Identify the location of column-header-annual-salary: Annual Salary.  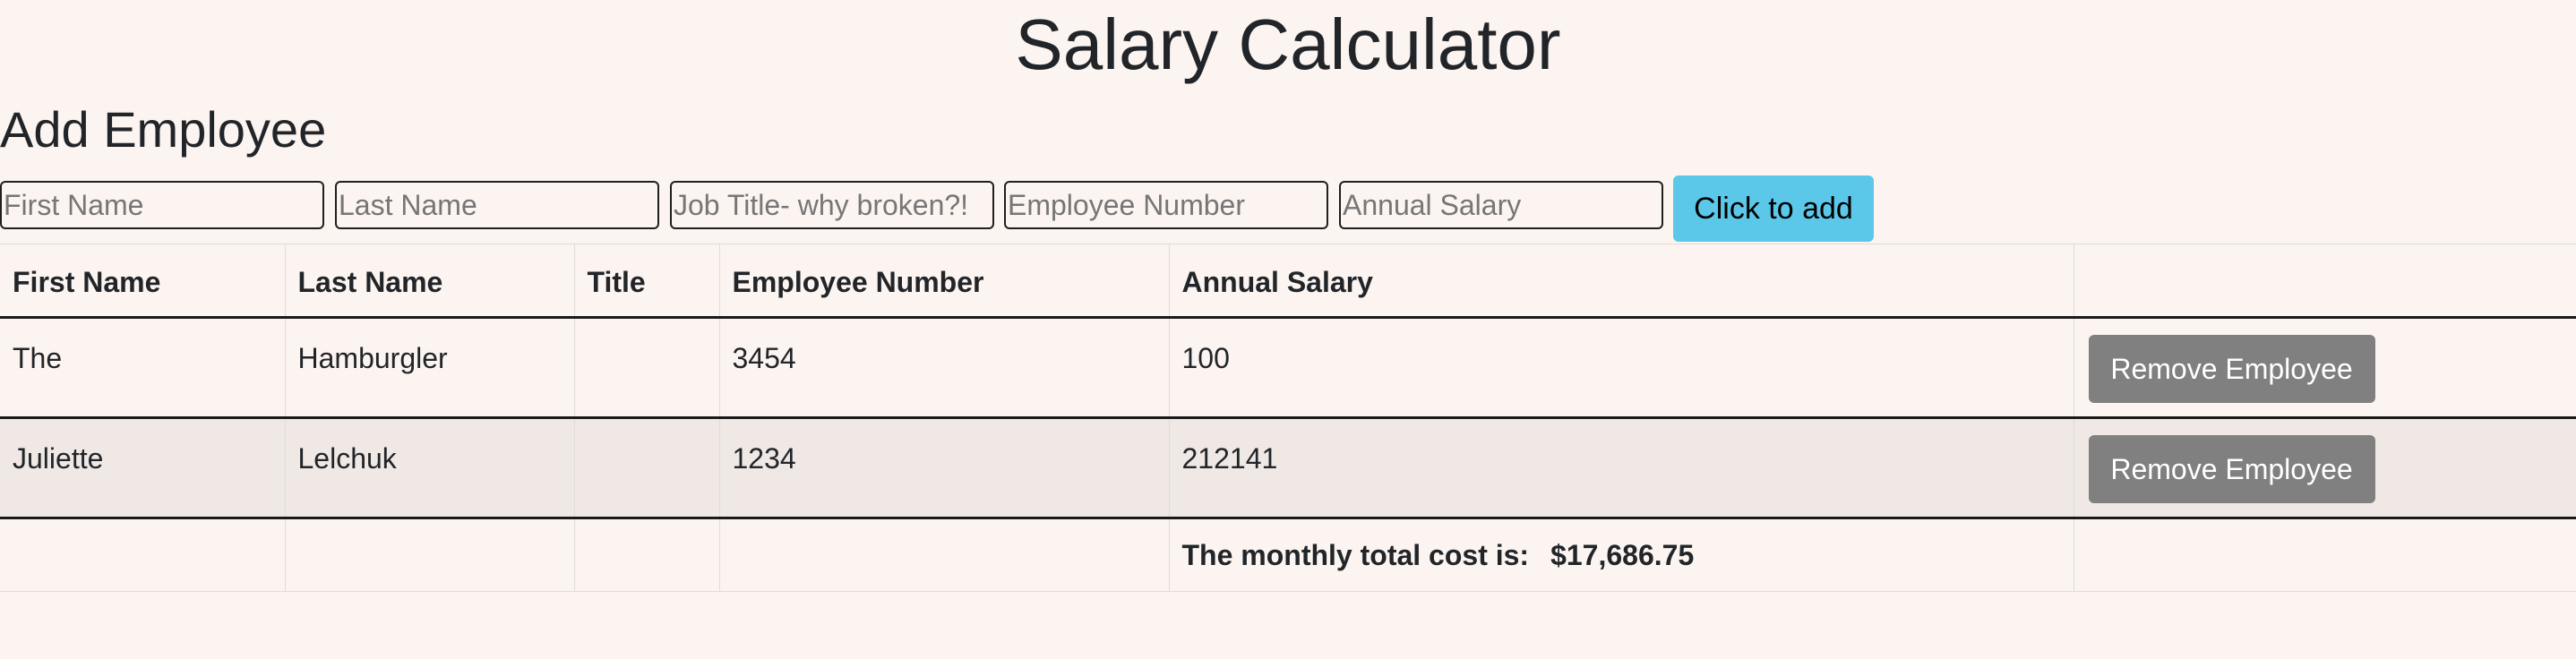
(1621, 281).